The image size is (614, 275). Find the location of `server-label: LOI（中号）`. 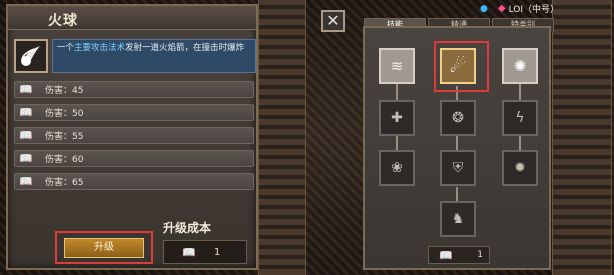

server-label: LOI（中号） is located at coordinates (533, 10).